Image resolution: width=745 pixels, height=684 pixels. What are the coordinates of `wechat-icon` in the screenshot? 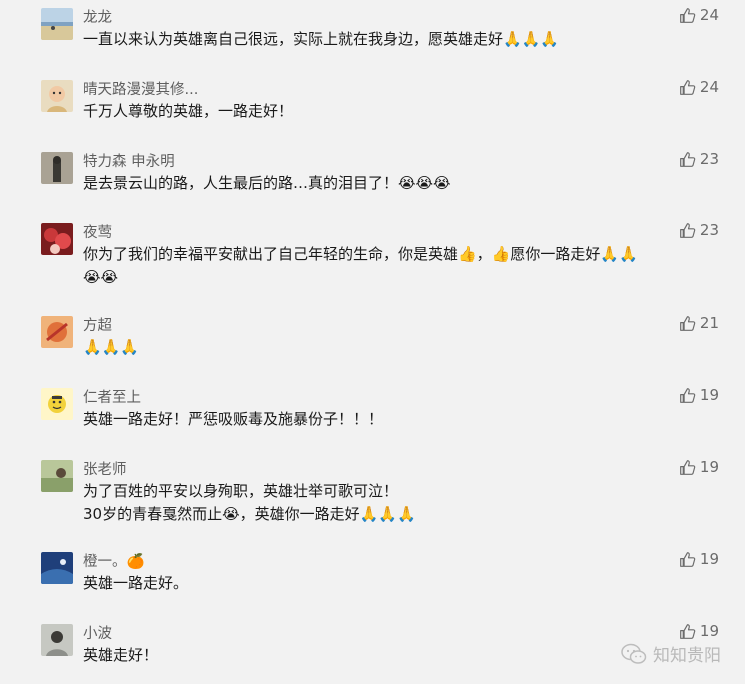 It's located at (634, 653).